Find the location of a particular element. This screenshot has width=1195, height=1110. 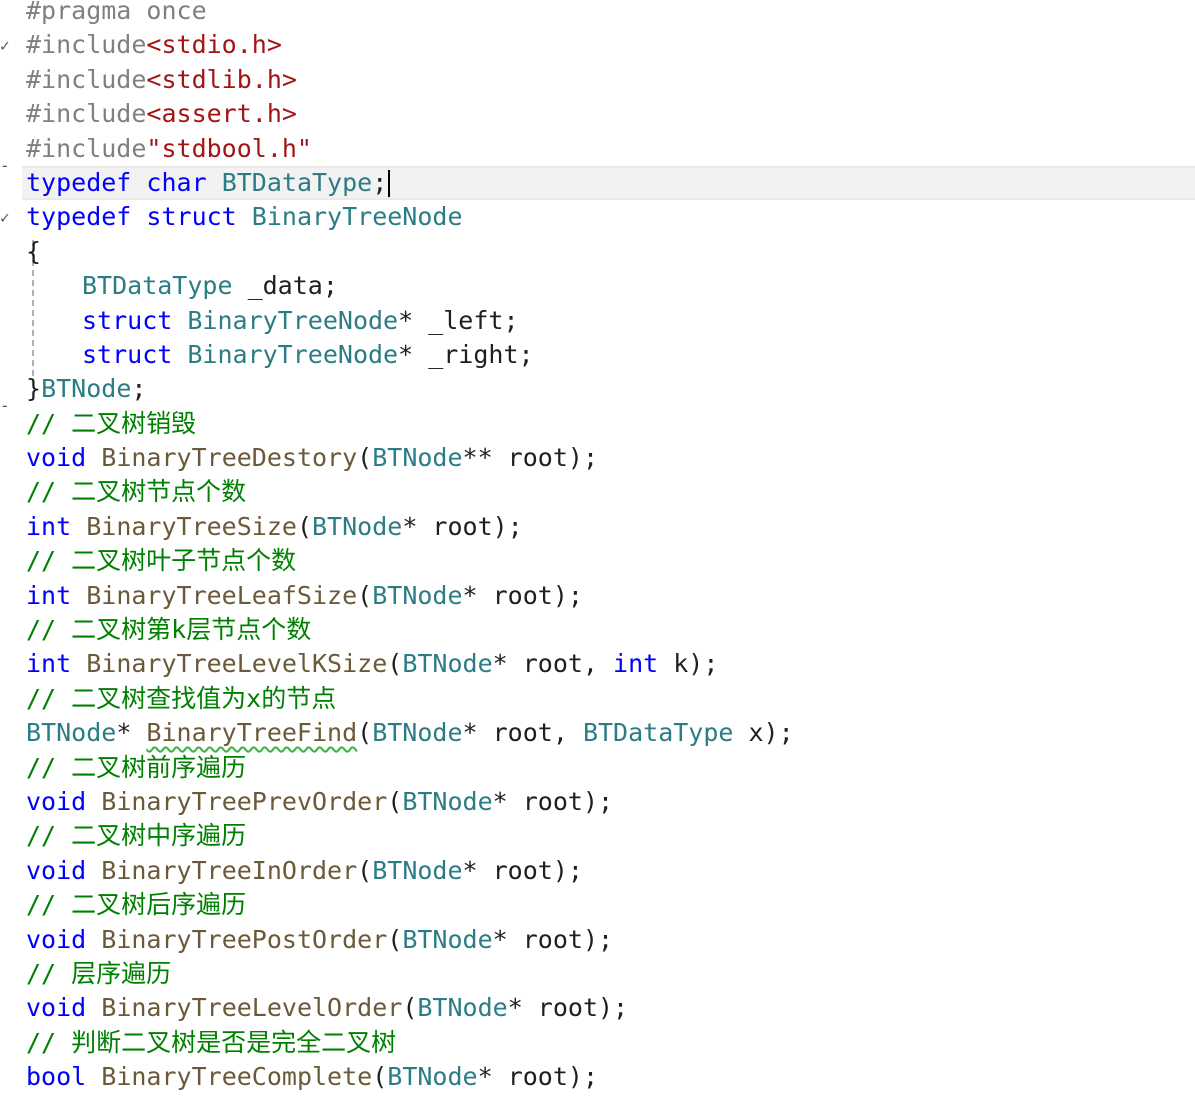

code-line: #include"stdbool.h" is located at coordinates (610, 149).